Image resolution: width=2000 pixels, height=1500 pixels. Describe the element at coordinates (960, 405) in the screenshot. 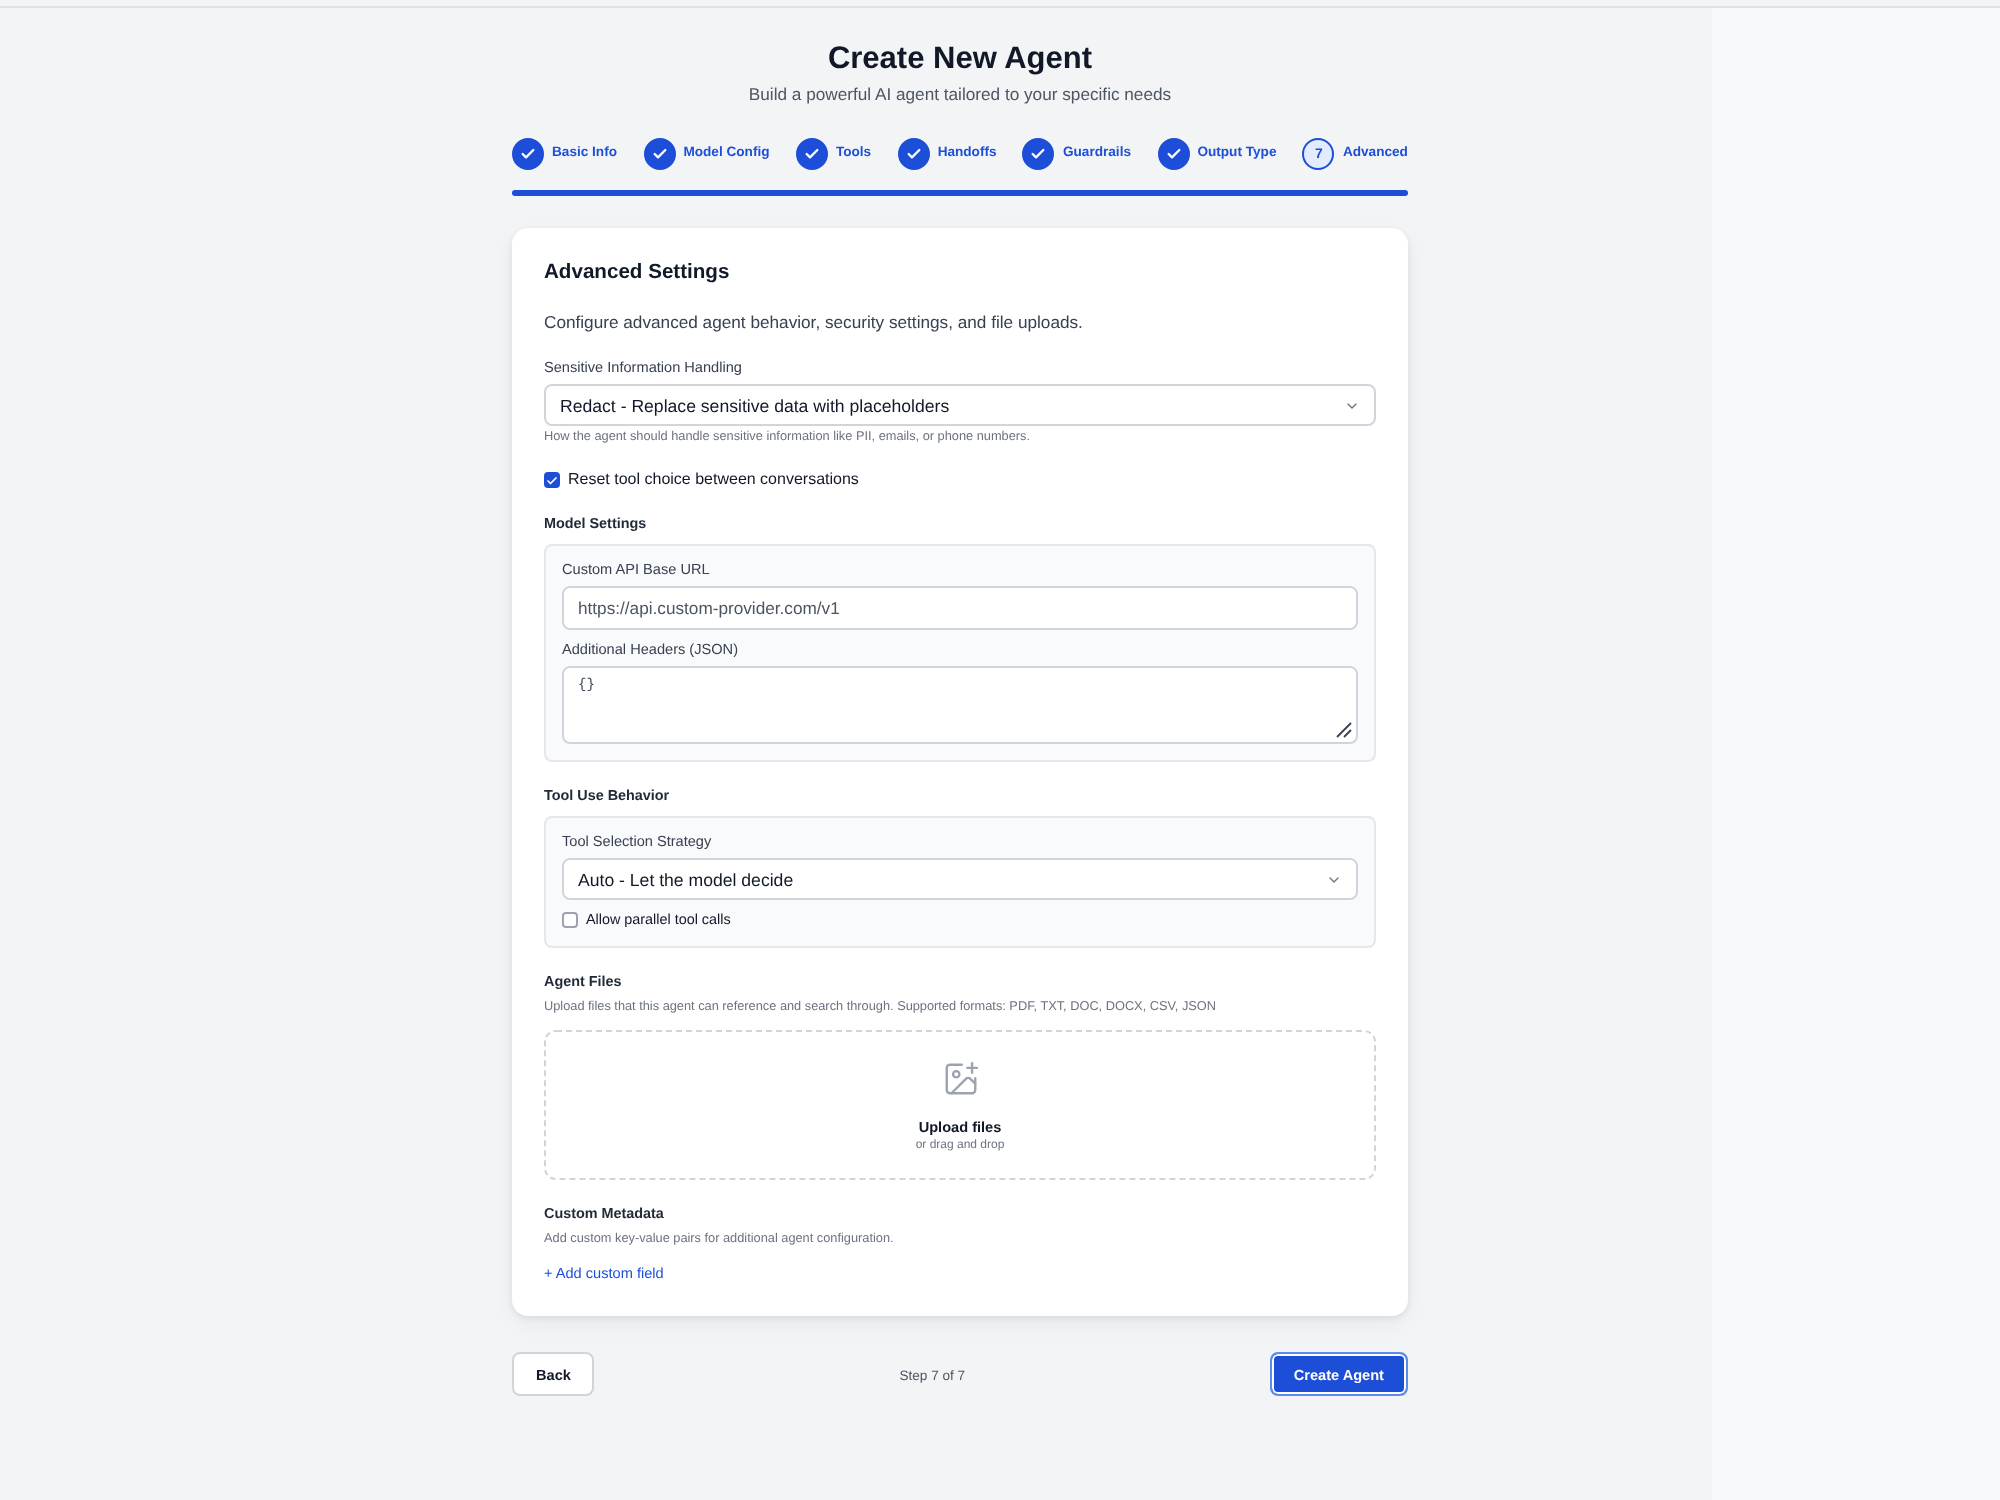

I see `select-field: Redact - Replace sensitive data with placeholders` at that location.